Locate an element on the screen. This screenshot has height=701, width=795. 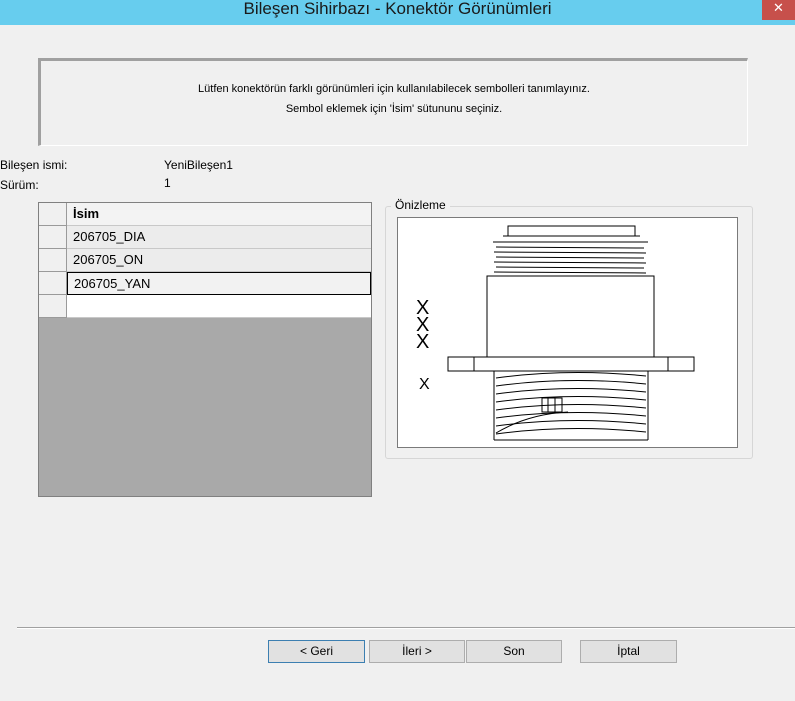
preview-canvas: X X X X is located at coordinates (567, 332).